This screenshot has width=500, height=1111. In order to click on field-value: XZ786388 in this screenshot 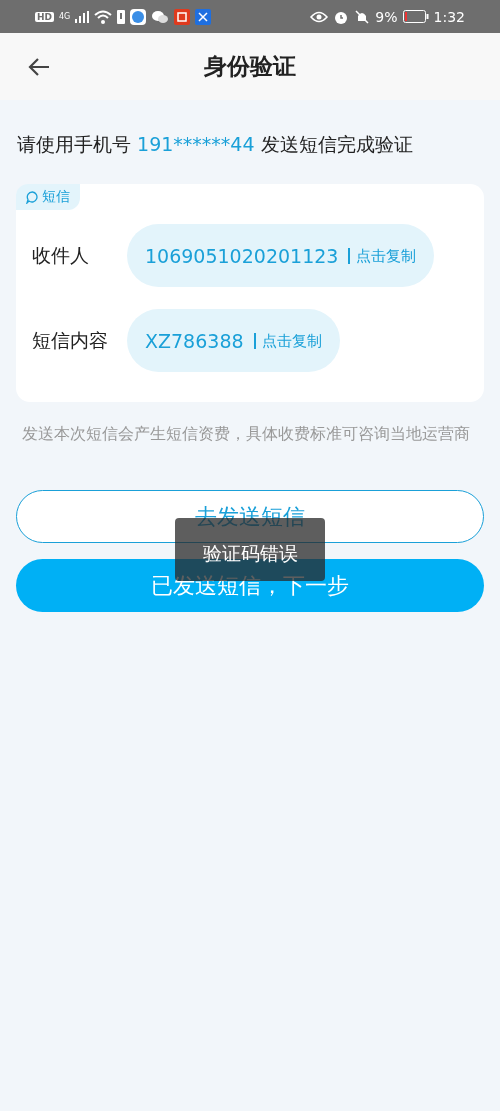, I will do `click(194, 340)`.